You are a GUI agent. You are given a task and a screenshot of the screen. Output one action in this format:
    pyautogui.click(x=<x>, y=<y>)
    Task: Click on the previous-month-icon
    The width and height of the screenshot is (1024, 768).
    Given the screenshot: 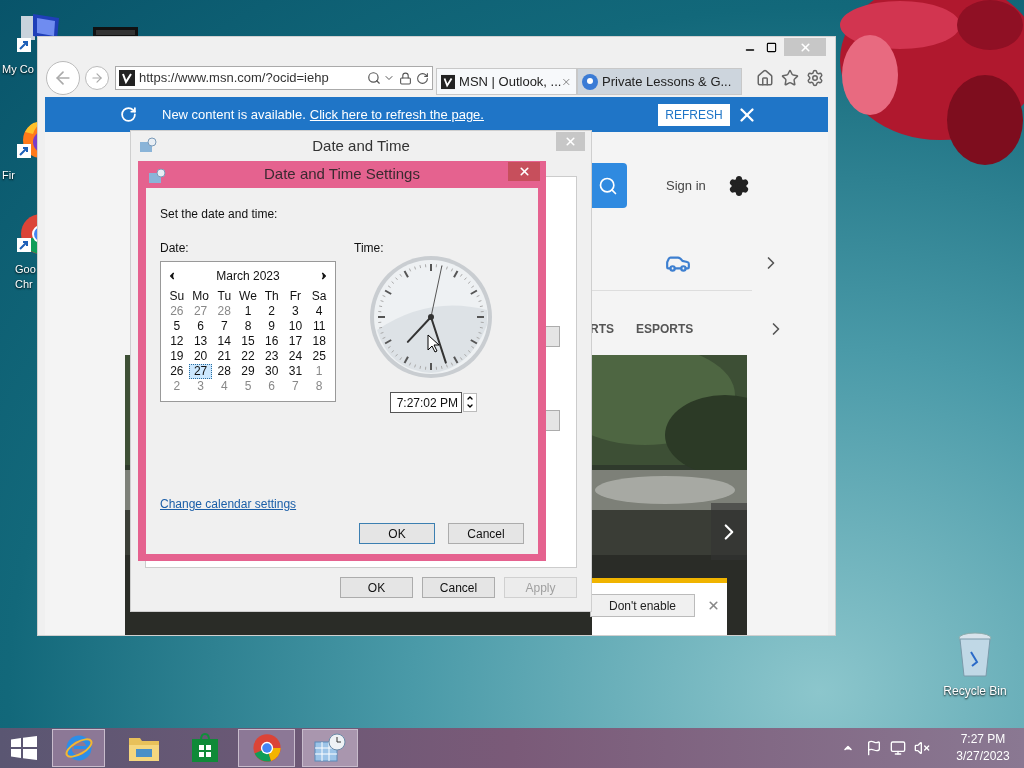 What is the action you would take?
    pyautogui.click(x=172, y=275)
    